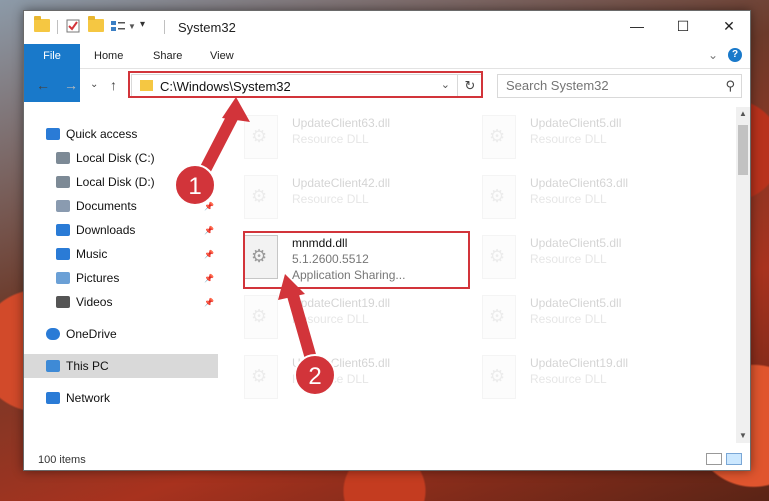  What do you see at coordinates (257, 229) in the screenshot?
I see `callout-arrows` at bounding box center [257, 229].